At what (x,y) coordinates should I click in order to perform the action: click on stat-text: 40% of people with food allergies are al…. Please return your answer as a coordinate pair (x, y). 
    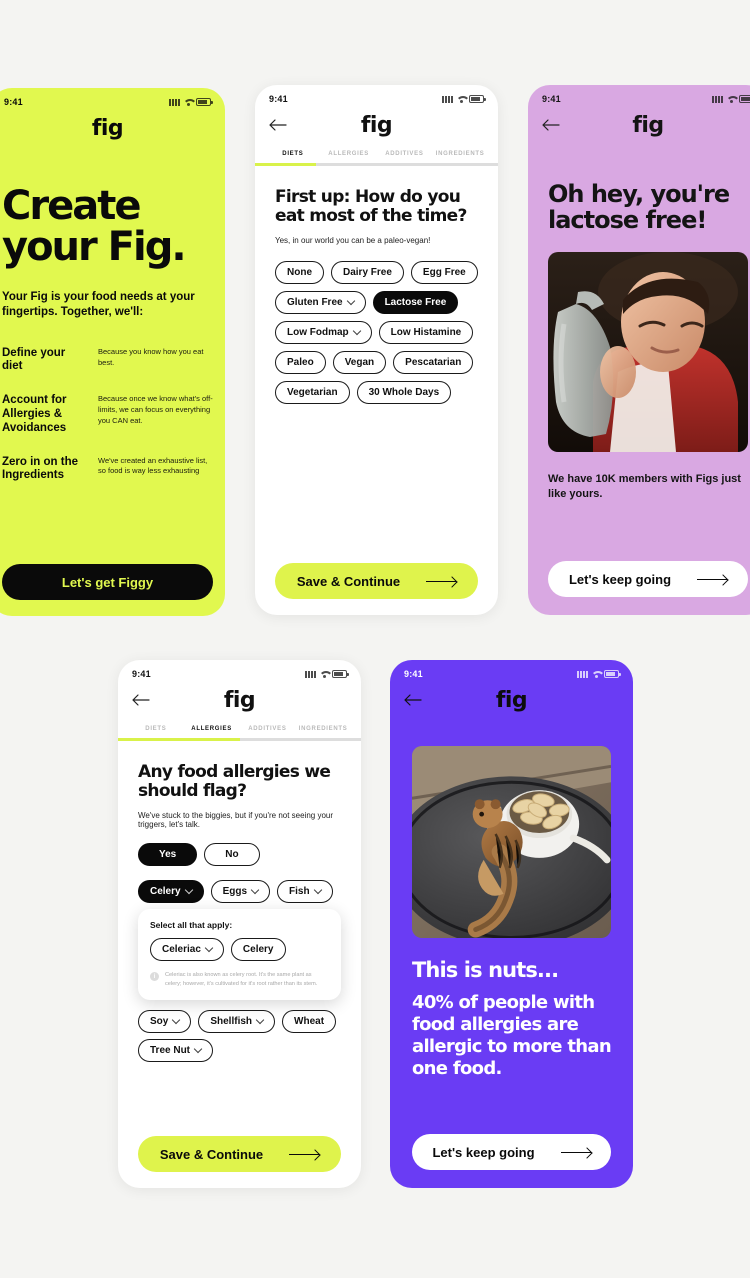
    Looking at the image, I should click on (512, 1035).